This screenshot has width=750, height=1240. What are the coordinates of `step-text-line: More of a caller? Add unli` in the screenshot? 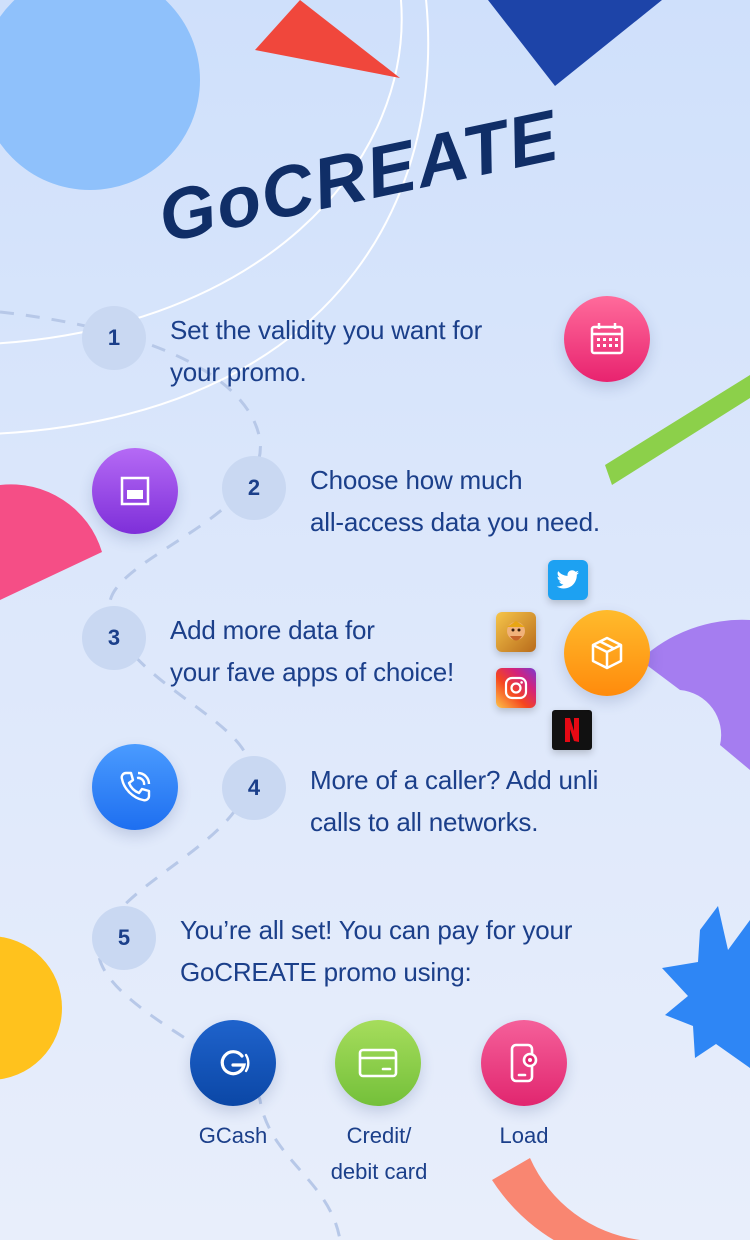 It's located at (454, 780).